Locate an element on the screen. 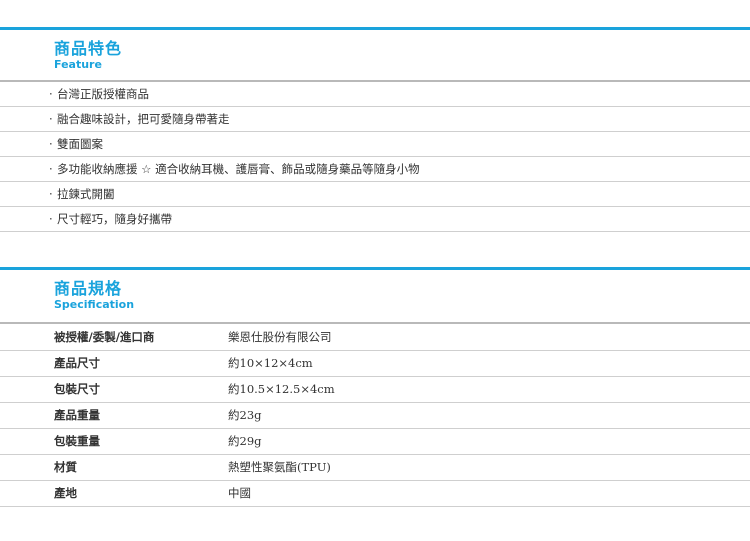 The width and height of the screenshot is (750, 541). spec-value: 約29g is located at coordinates (245, 441).